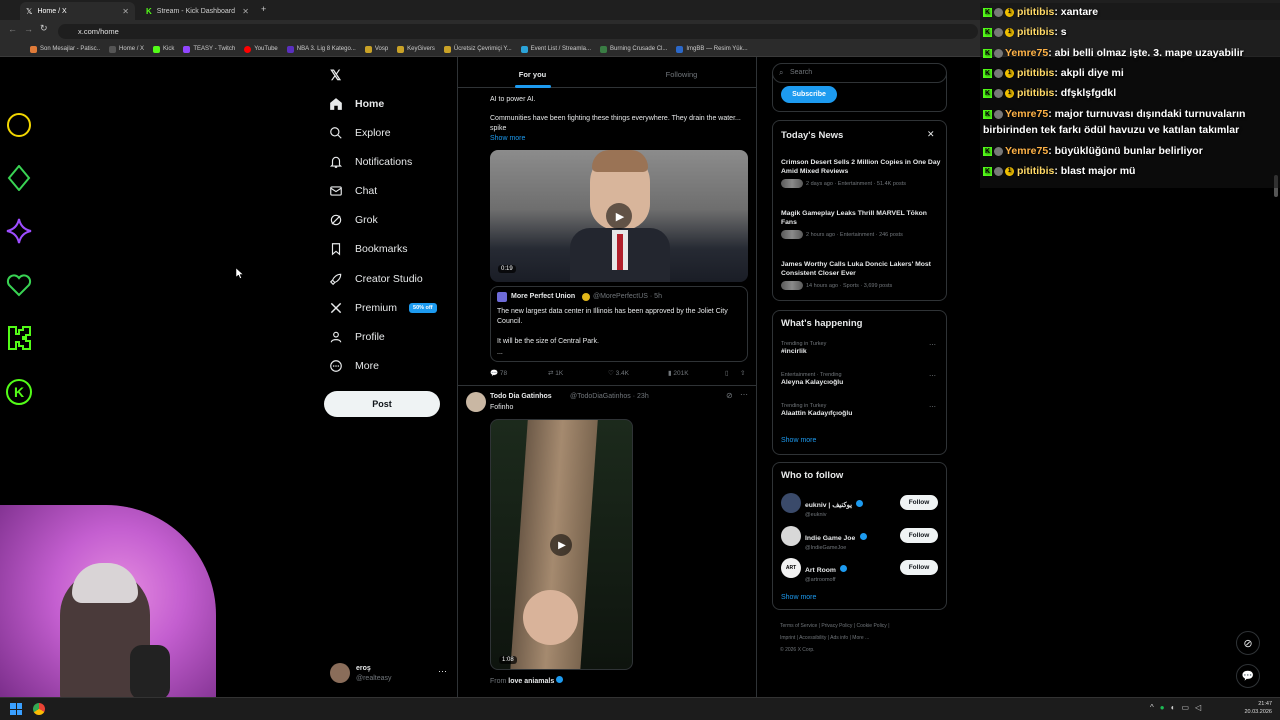 Image resolution: width=1280 pixels, height=720 pixels. I want to click on nav-bookmarks: Bookmarks, so click(368, 249).